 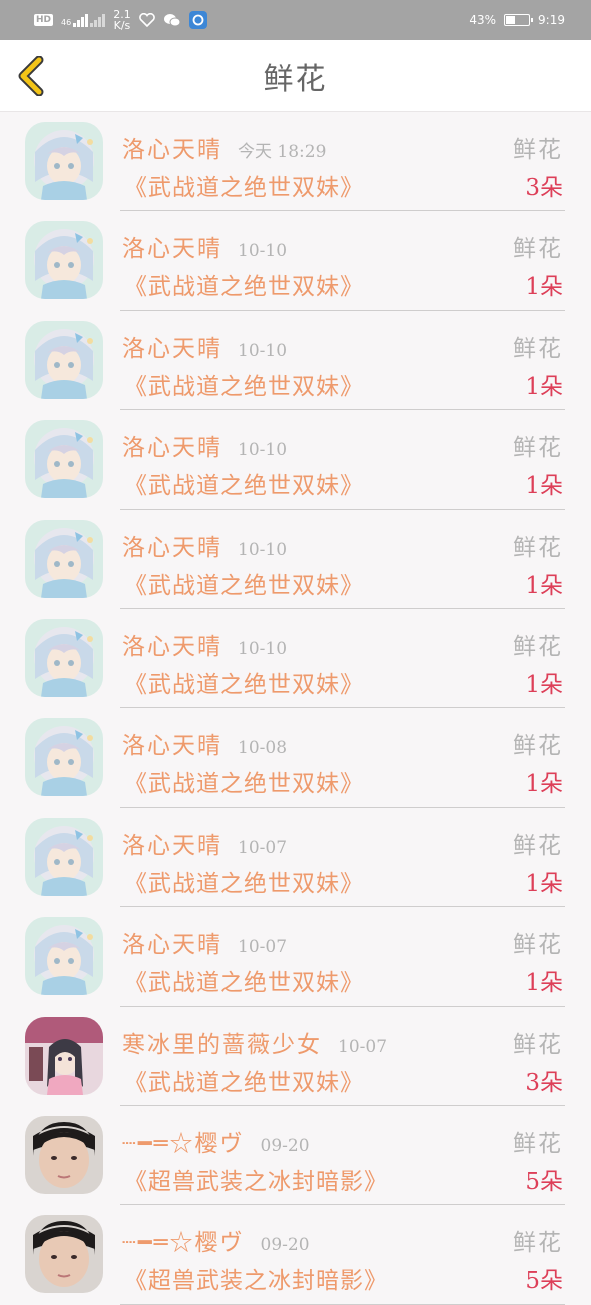 I want to click on list-item: ┈━═☆樱ヴ 09-20 鲜花 《超兽武装之冰封暗影》 5朵, so click(x=295, y=1255).